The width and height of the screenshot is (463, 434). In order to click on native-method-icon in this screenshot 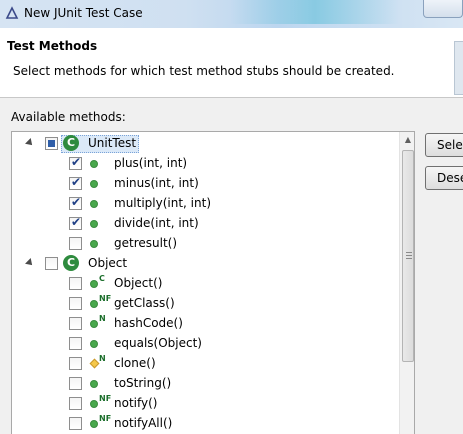, I will do `click(94, 324)`.